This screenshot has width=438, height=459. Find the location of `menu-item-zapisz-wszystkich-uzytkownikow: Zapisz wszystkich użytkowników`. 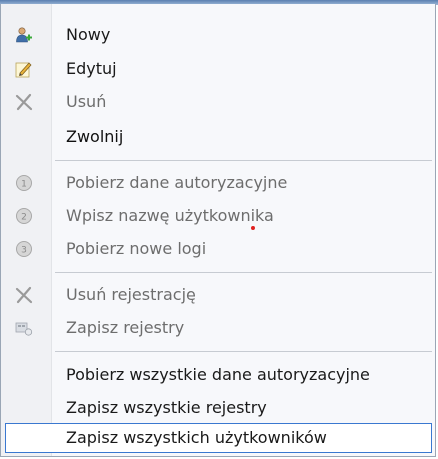

menu-item-zapisz-wszystkich-uzytkownikow: Zapisz wszystkich użytkowników is located at coordinates (218, 438).